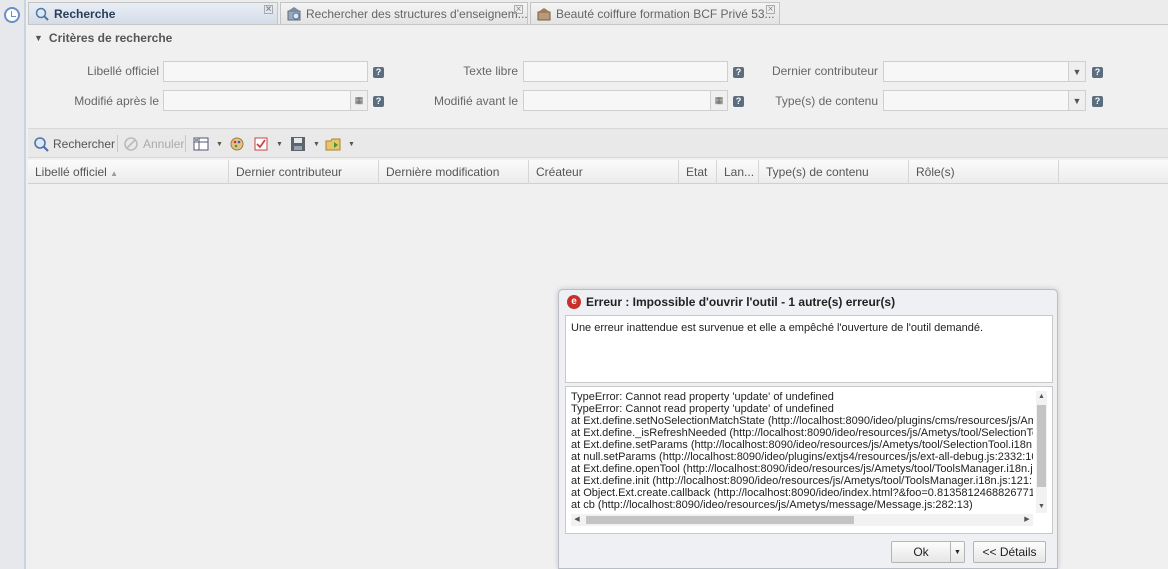 The width and height of the screenshot is (1168, 569). I want to click on scroll-left-icon: ◀, so click(577, 520).